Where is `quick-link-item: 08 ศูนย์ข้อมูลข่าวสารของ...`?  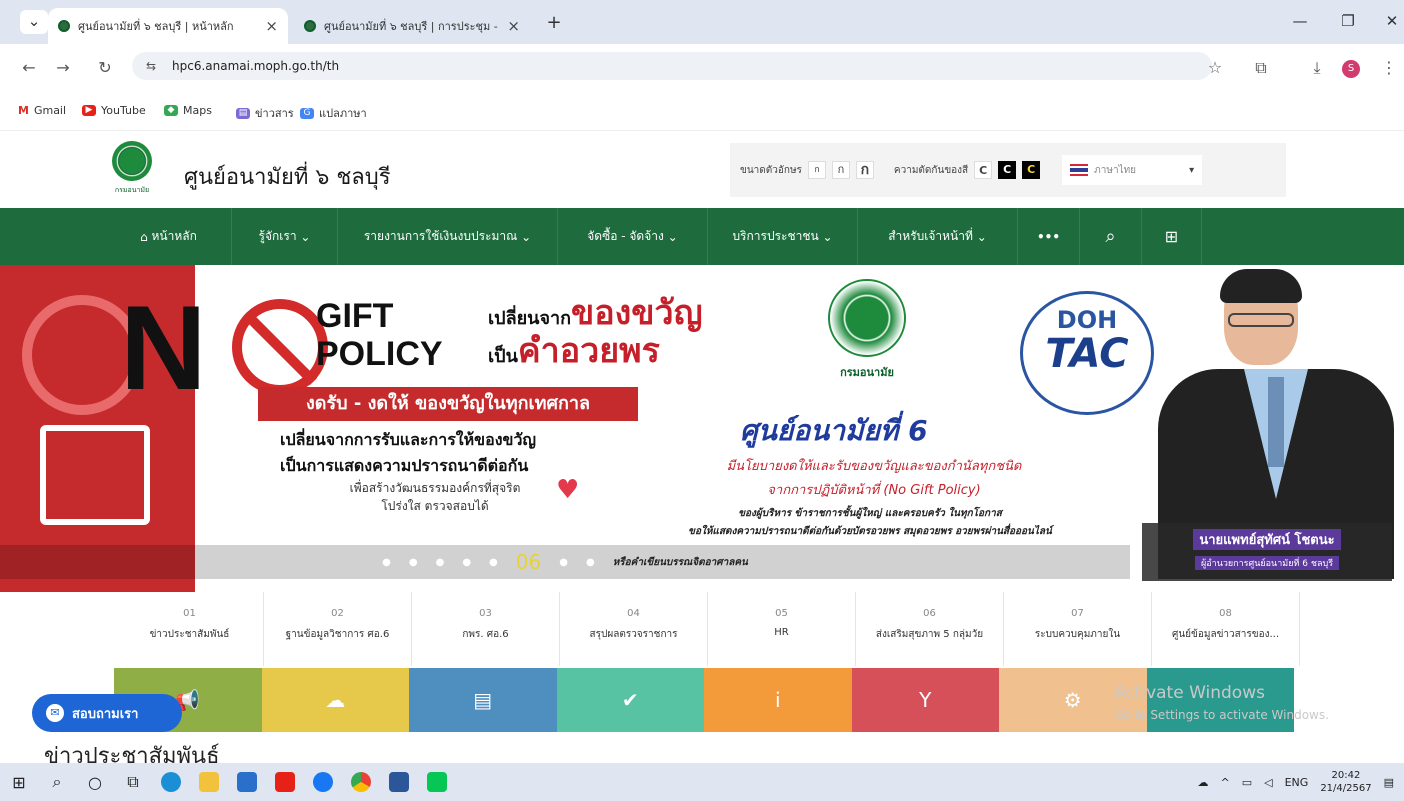
quick-link-item: 08 ศูนย์ข้อมูลข่าวสารของ... is located at coordinates (1226, 629).